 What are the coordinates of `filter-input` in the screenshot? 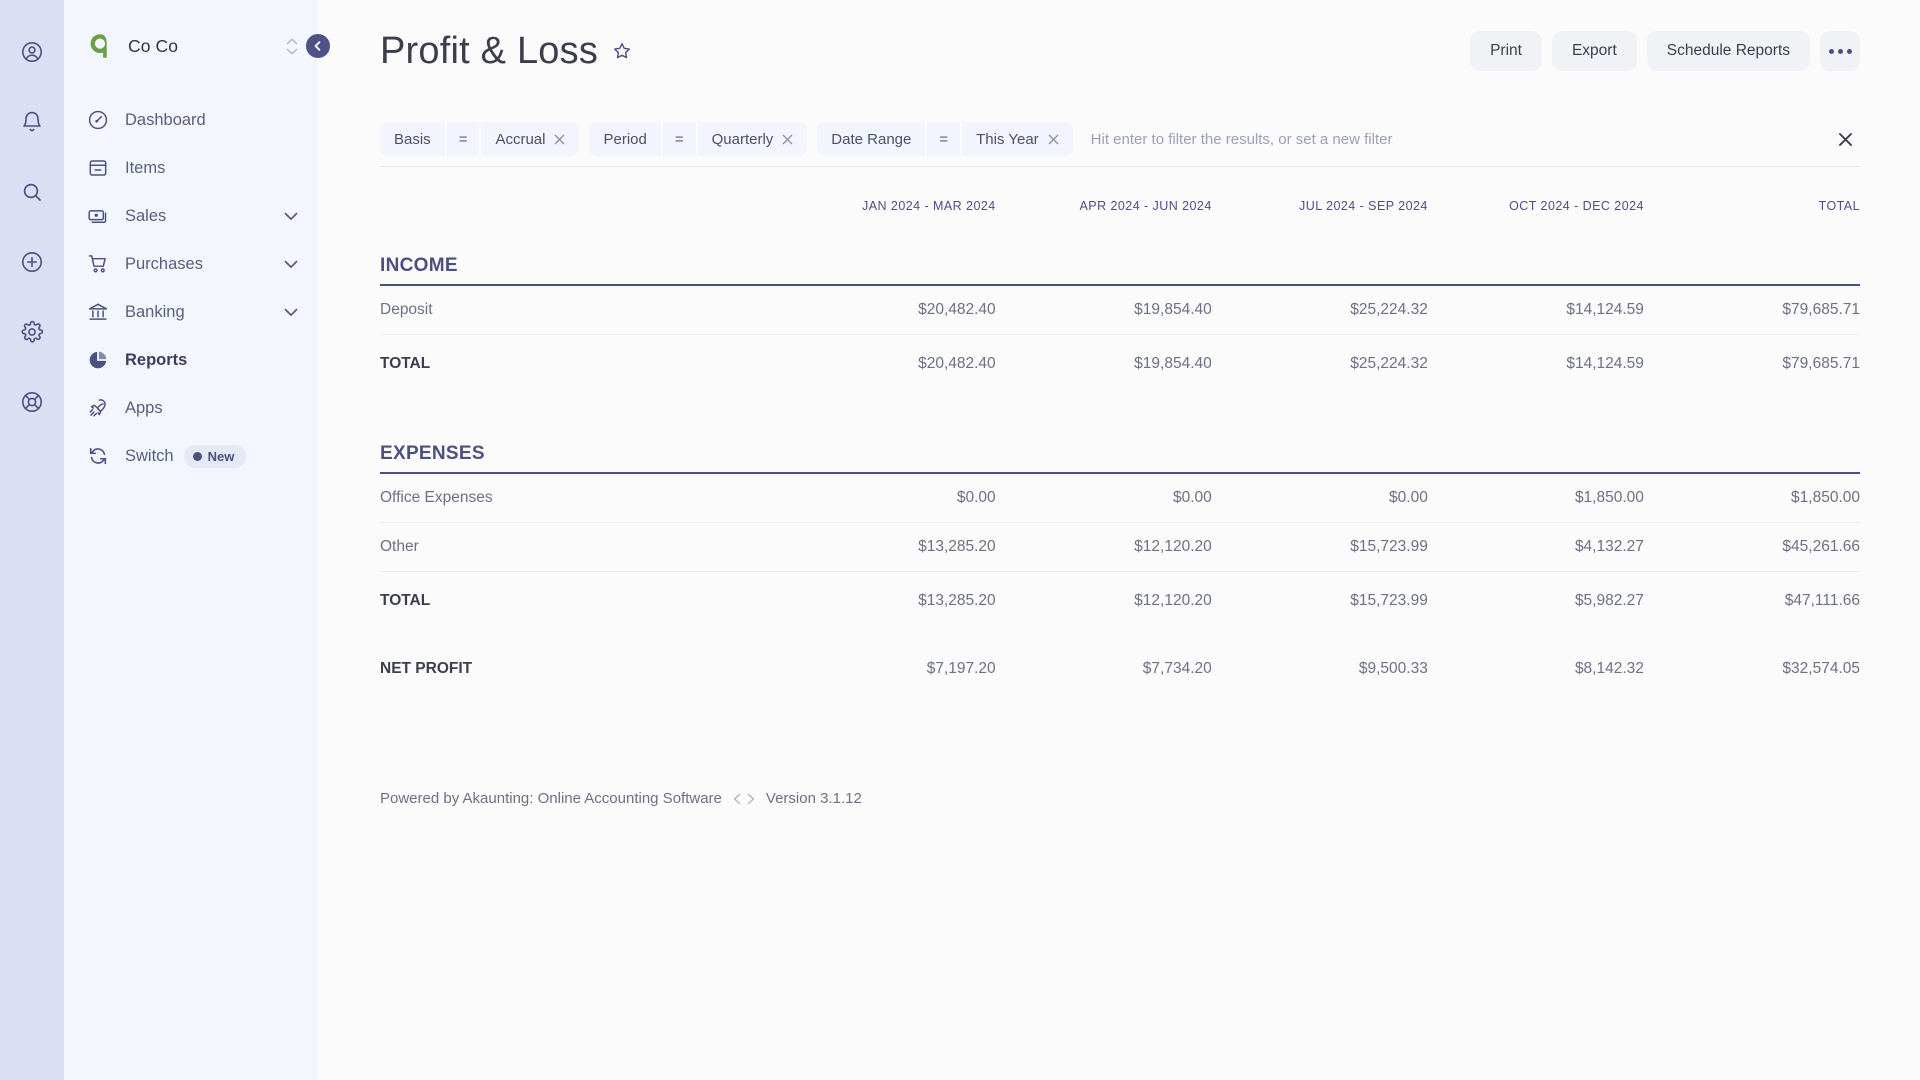 It's located at (1453, 139).